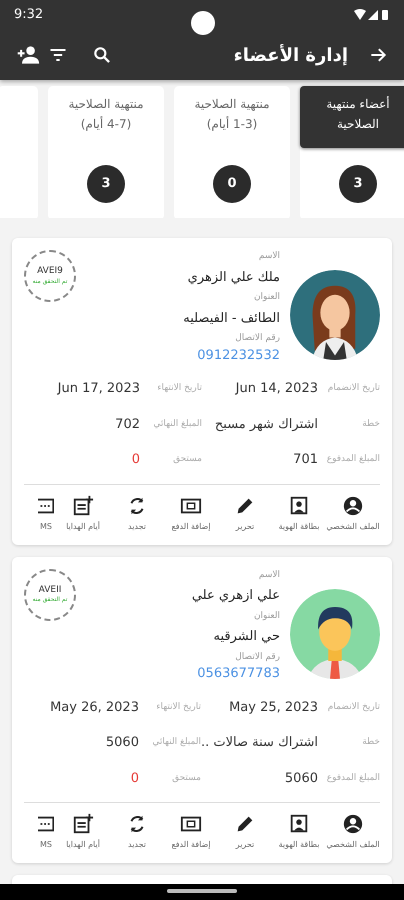 The width and height of the screenshot is (404, 900). What do you see at coordinates (236, 674) in the screenshot?
I see `phone-link: 0563677783` at bounding box center [236, 674].